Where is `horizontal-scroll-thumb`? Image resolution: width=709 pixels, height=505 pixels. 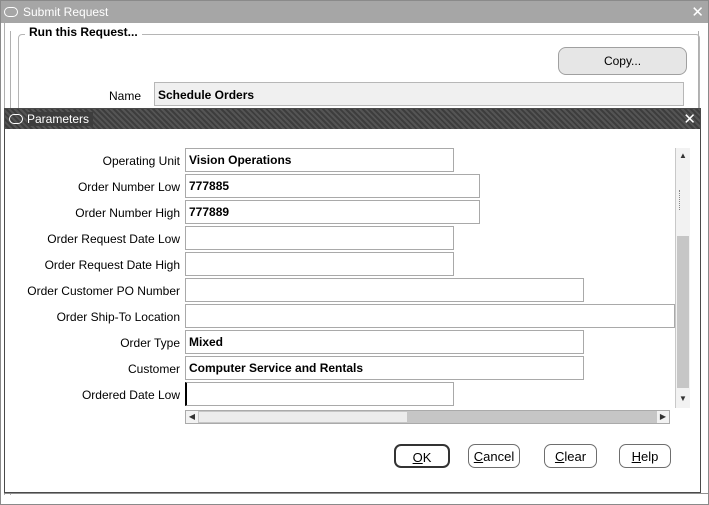
horizontal-scroll-thumb is located at coordinates (303, 417).